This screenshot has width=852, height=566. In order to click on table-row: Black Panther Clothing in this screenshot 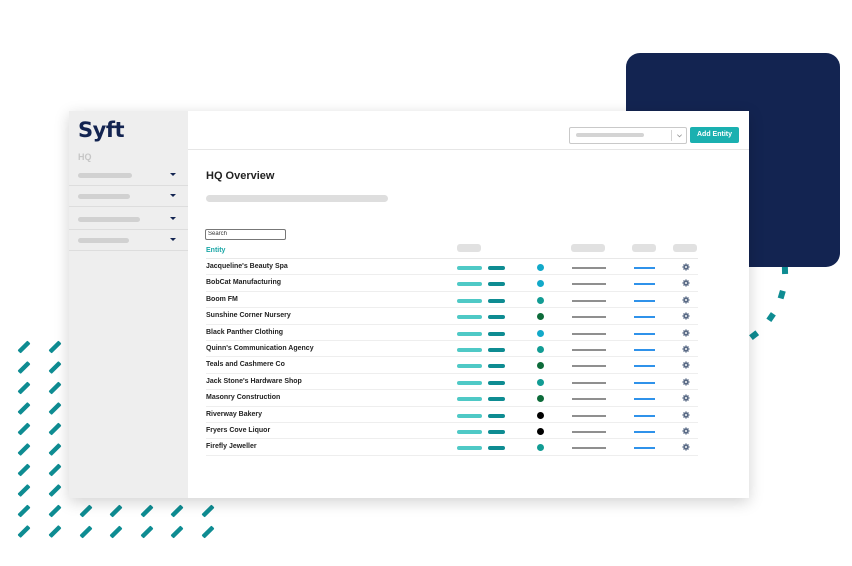, I will do `click(452, 333)`.